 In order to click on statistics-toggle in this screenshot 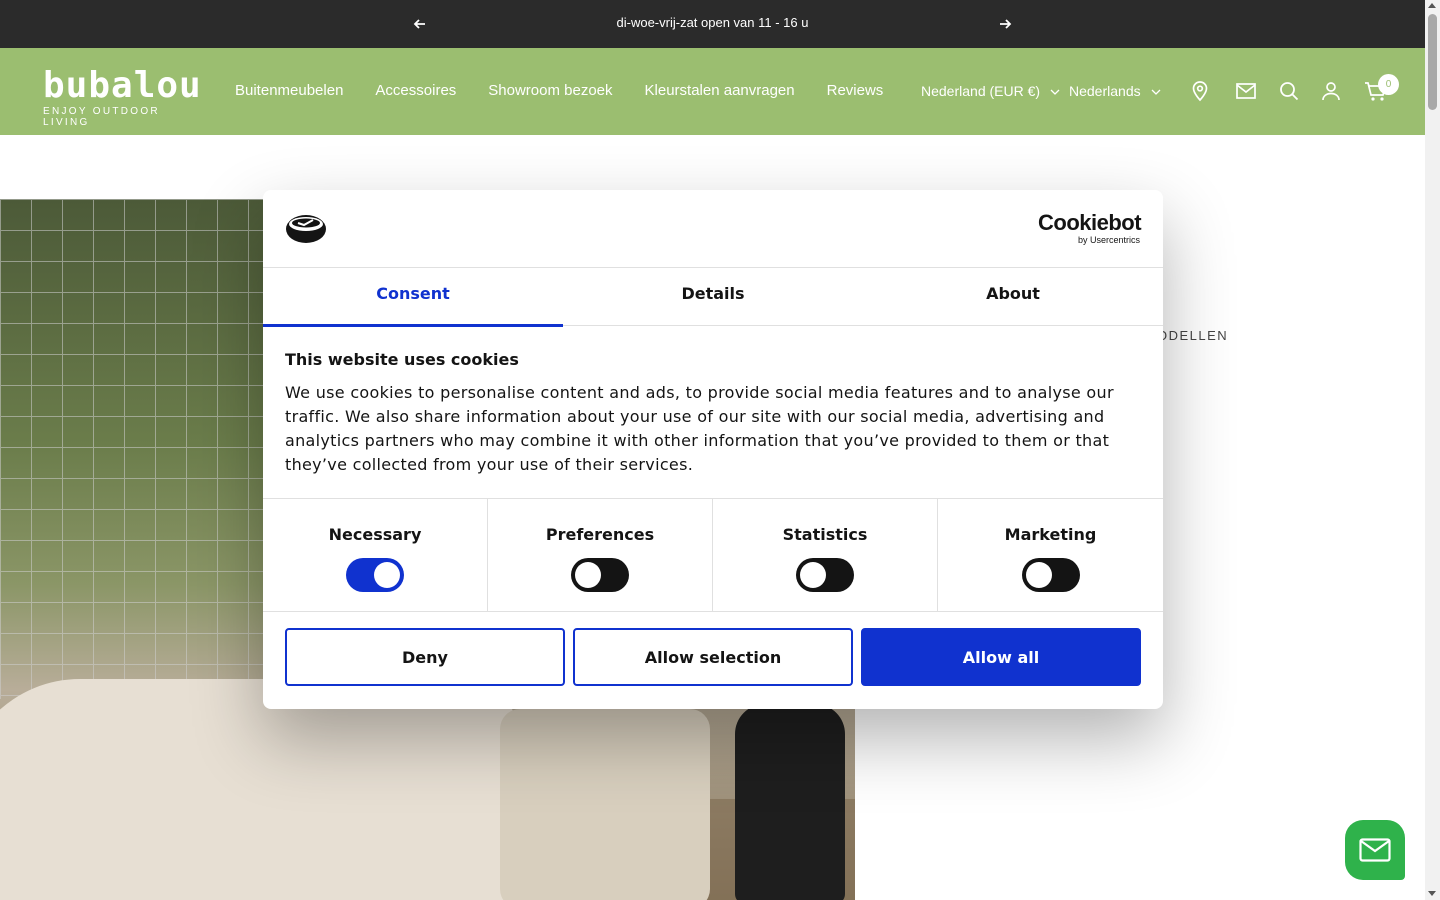, I will do `click(825, 575)`.